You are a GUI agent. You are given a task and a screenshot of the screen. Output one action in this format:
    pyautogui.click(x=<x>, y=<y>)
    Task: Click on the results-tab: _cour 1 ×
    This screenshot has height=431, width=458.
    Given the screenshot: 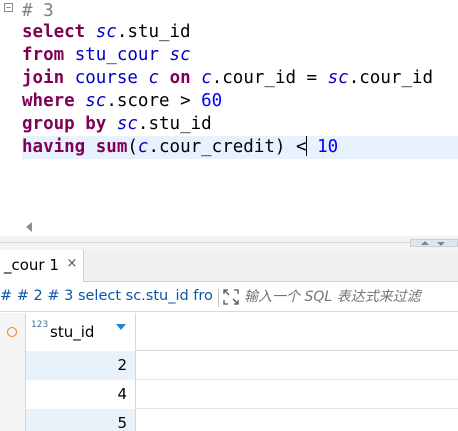 What is the action you would take?
    pyautogui.click(x=42, y=266)
    